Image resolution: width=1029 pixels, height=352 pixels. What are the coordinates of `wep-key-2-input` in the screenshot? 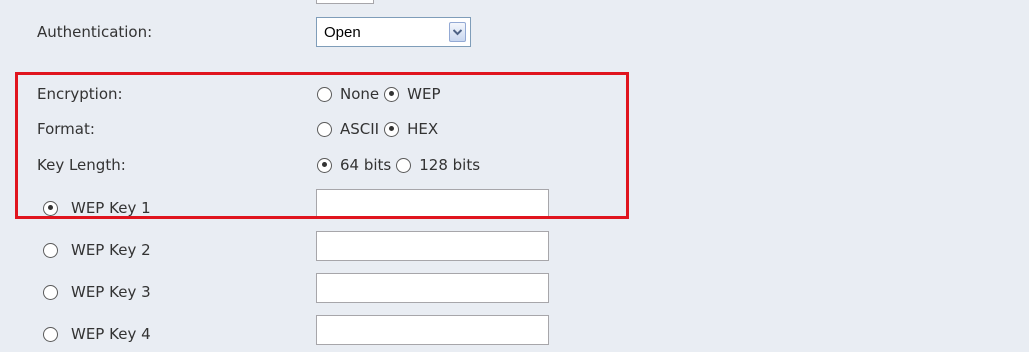 It's located at (432, 246).